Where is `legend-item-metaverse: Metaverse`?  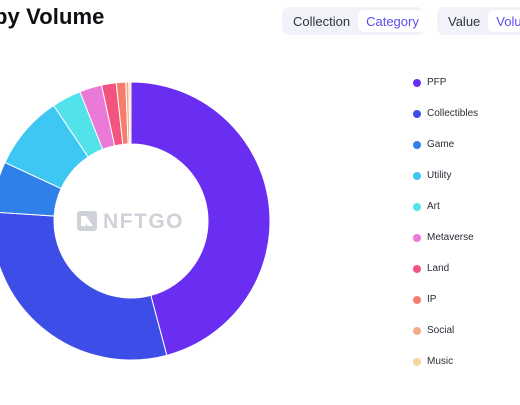
legend-item-metaverse: Metaverse is located at coordinates (445, 237).